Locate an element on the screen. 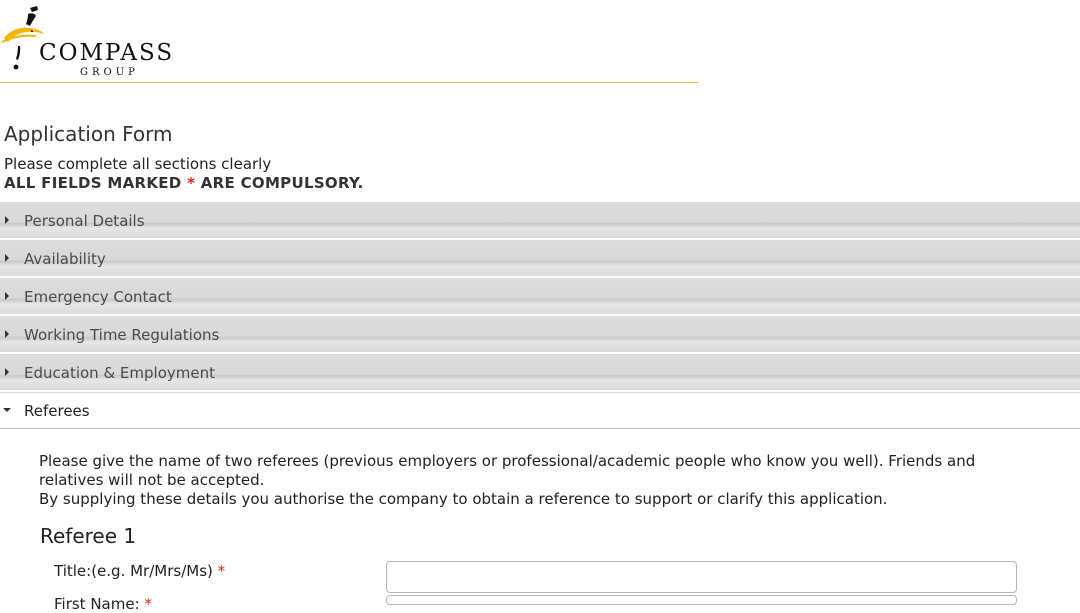 The width and height of the screenshot is (1080, 613). referee-first-name-input is located at coordinates (701, 600).